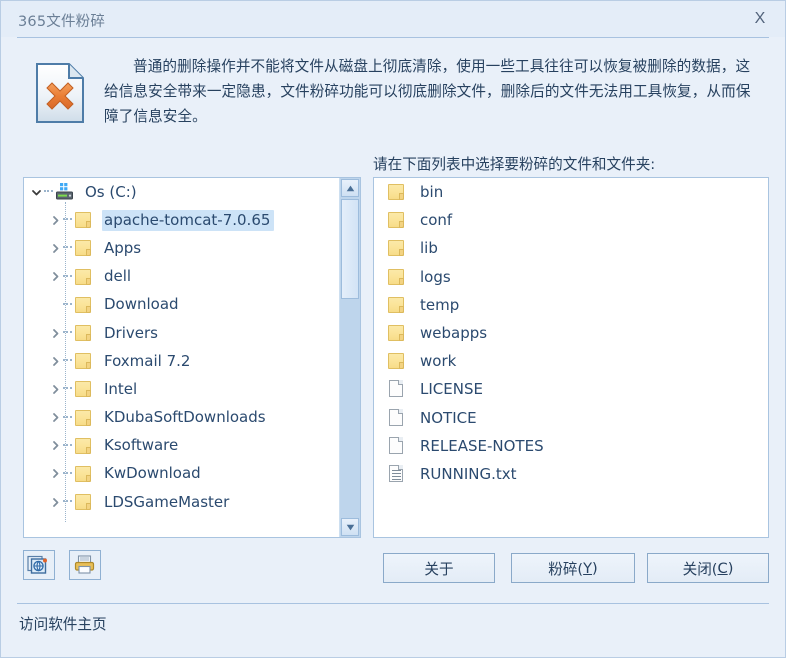 The image size is (786, 658). I want to click on tree-item-kwdownload: KwDownload, so click(182, 474).